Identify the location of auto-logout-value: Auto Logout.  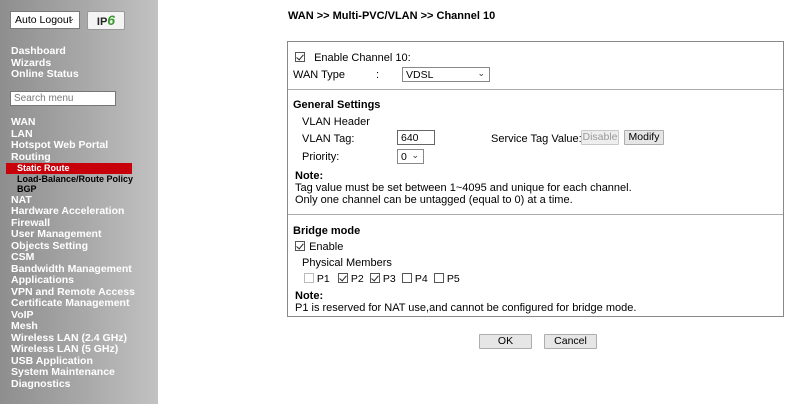
(43, 20).